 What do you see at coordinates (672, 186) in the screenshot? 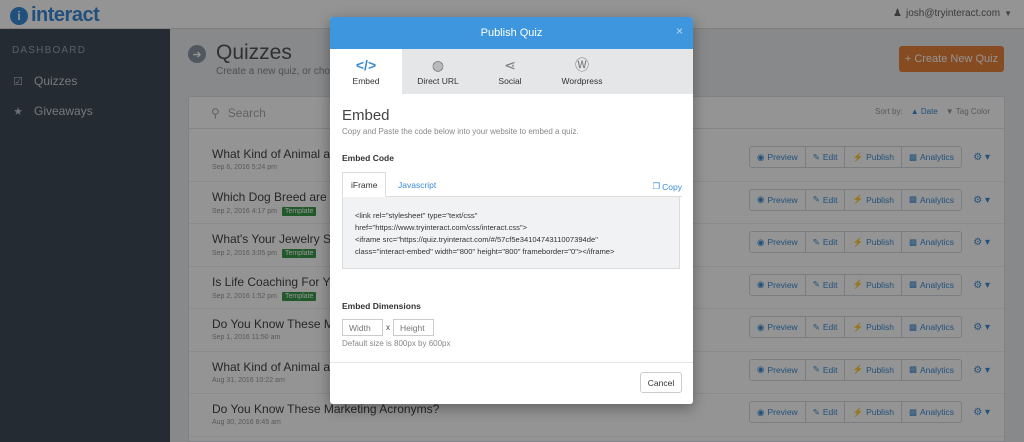
I see `copy-label: Copy` at bounding box center [672, 186].